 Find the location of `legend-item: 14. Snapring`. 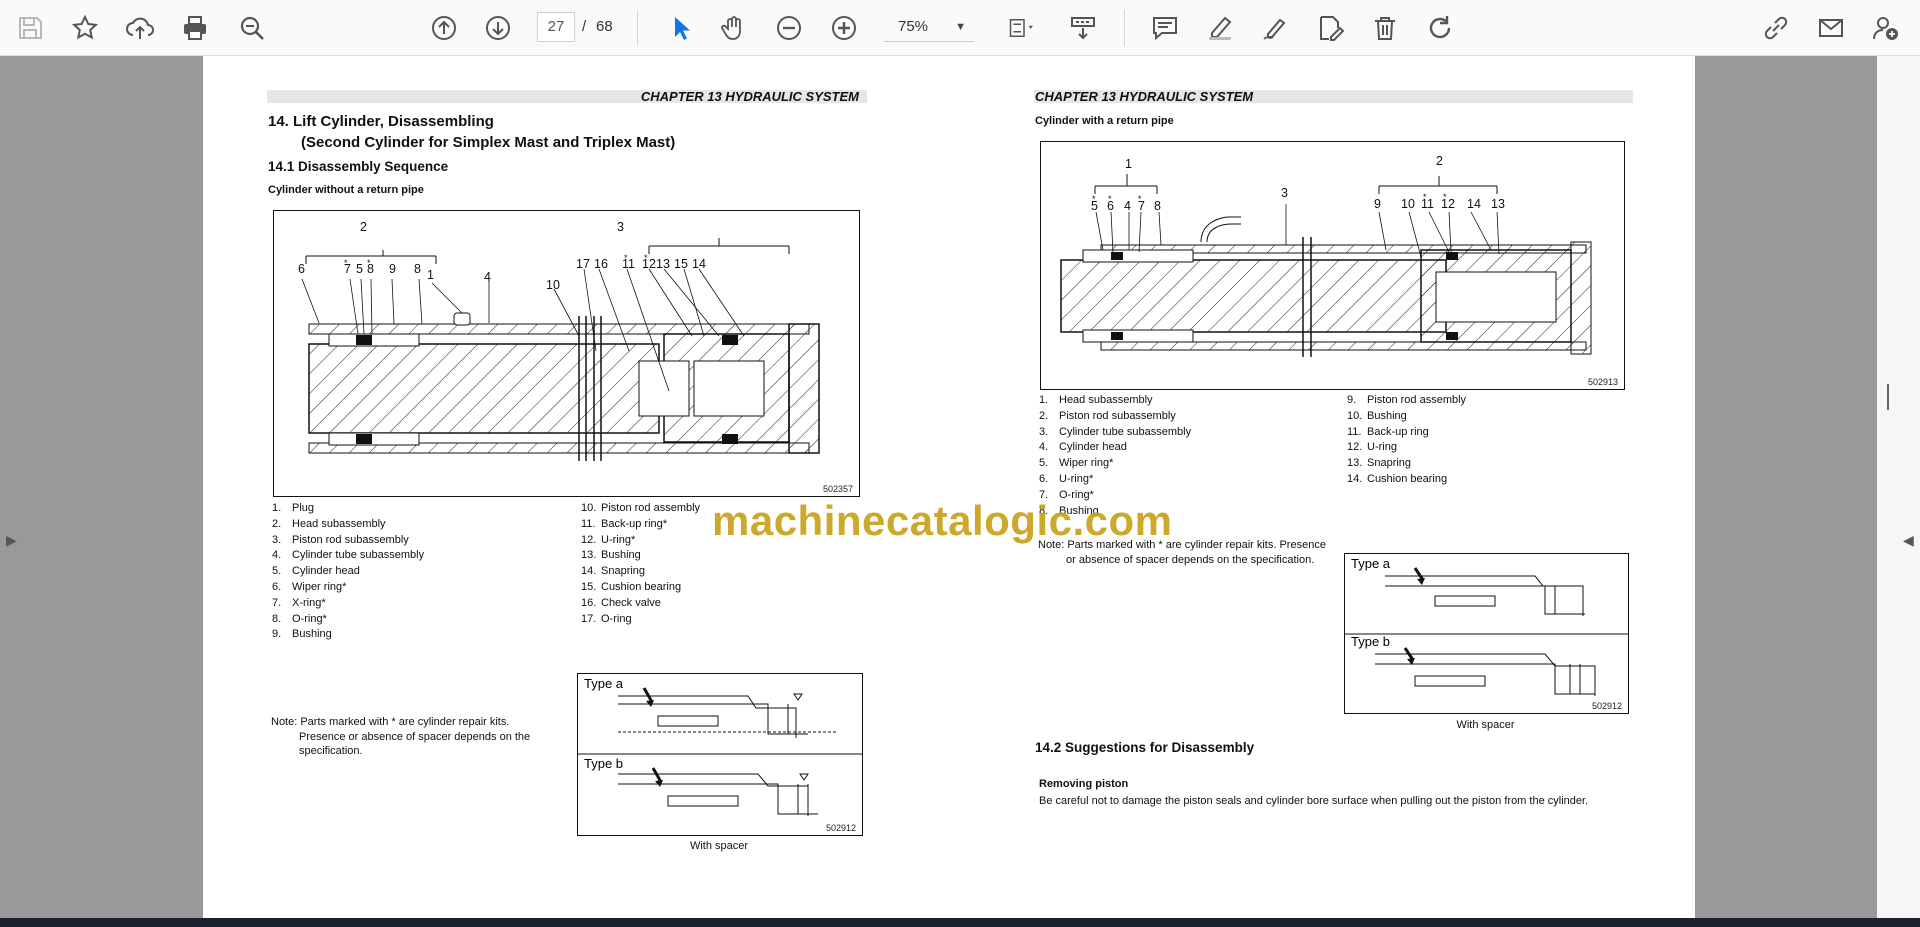

legend-item: 14. Snapring is located at coordinates (681, 572).